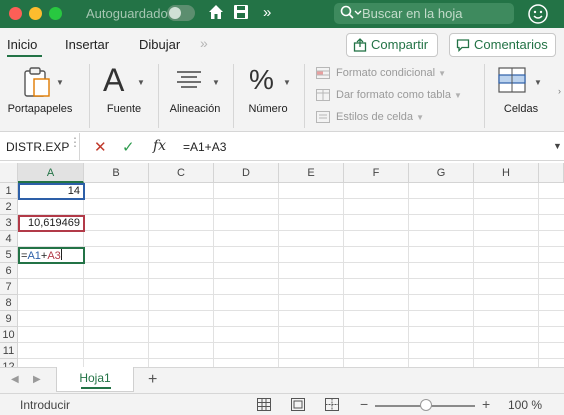 The height and width of the screenshot is (415, 564). Describe the element at coordinates (364, 404) in the screenshot. I see `zoom-out-button: −` at that location.